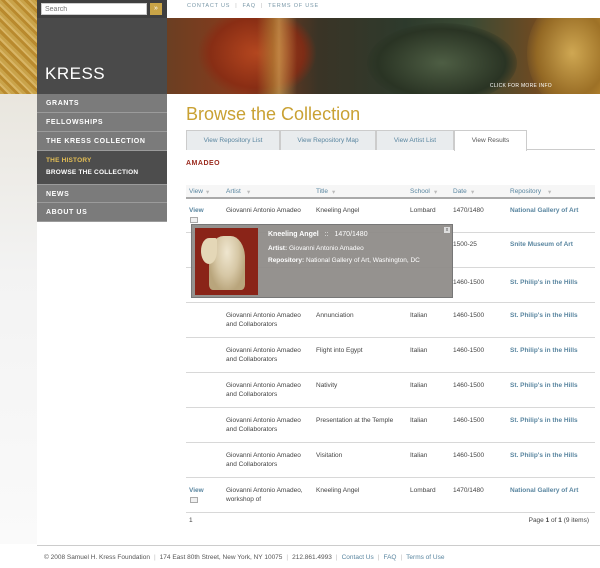 The height and width of the screenshot is (568, 600). What do you see at coordinates (447, 230) in the screenshot?
I see `close-icon: x` at bounding box center [447, 230].